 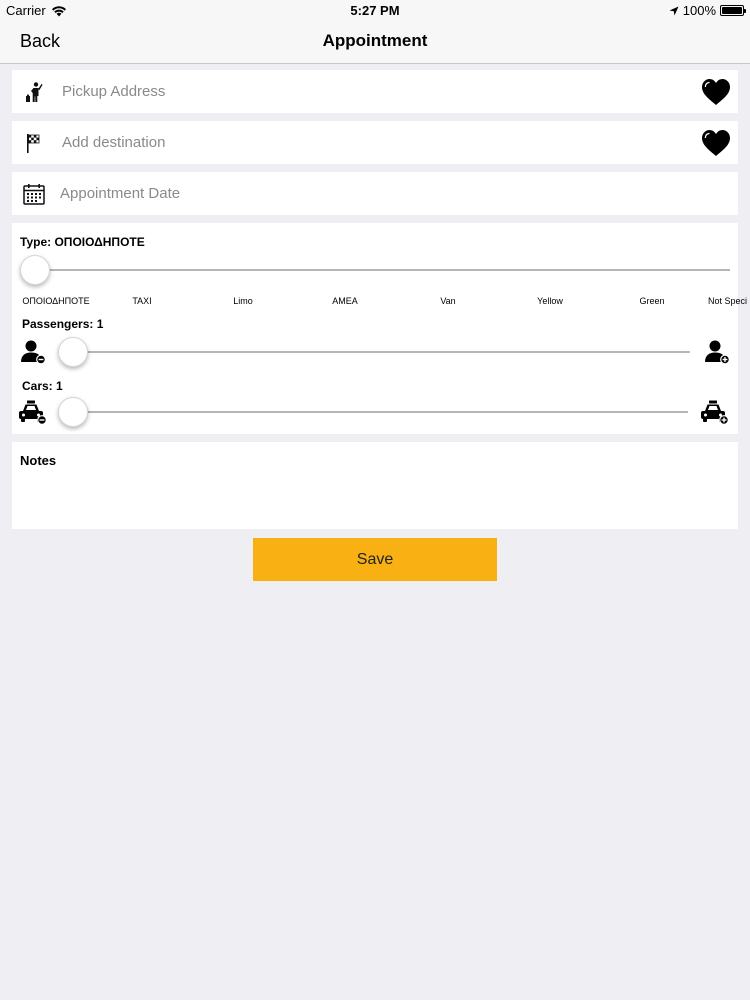 I want to click on battery-fill, so click(x=732, y=10).